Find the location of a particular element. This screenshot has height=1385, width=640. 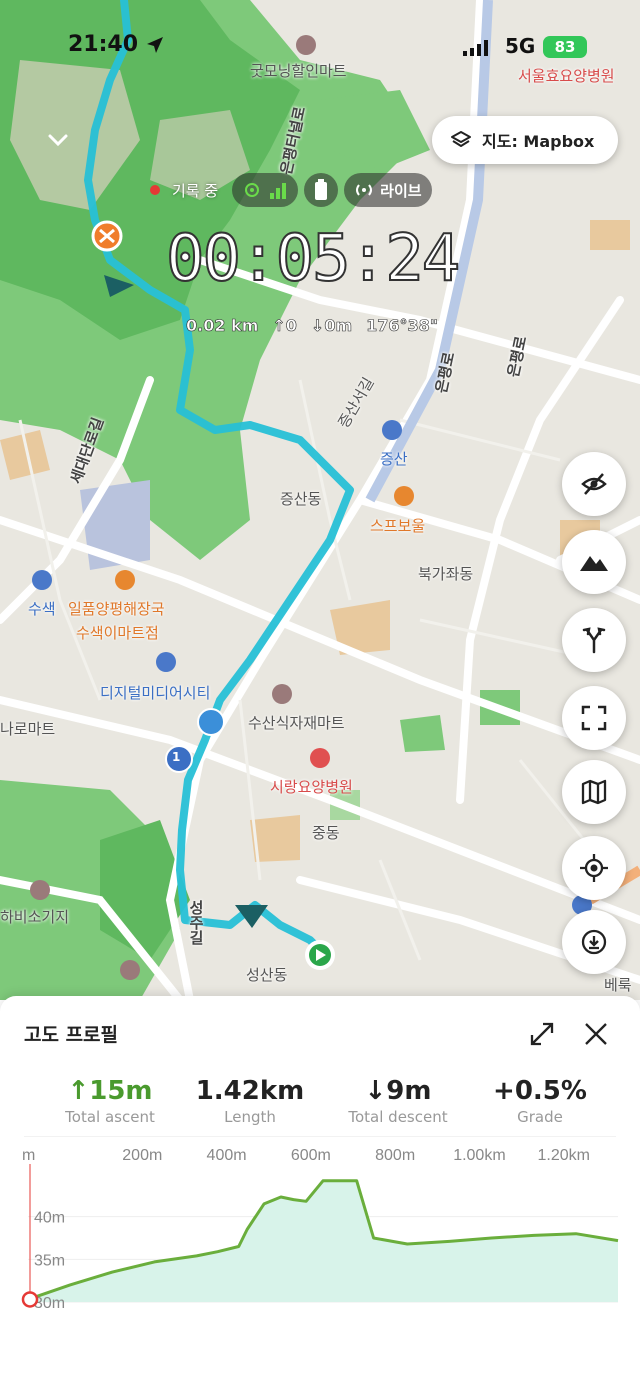

map-label-bottom-right: 베룩 is located at coordinates (618, 985).